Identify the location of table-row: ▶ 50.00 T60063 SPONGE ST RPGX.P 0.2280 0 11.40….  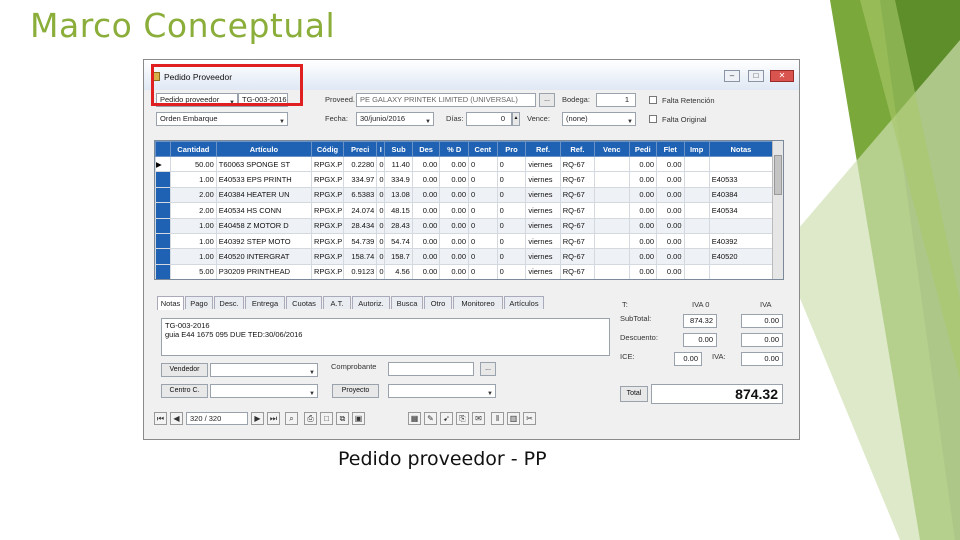
(464, 164).